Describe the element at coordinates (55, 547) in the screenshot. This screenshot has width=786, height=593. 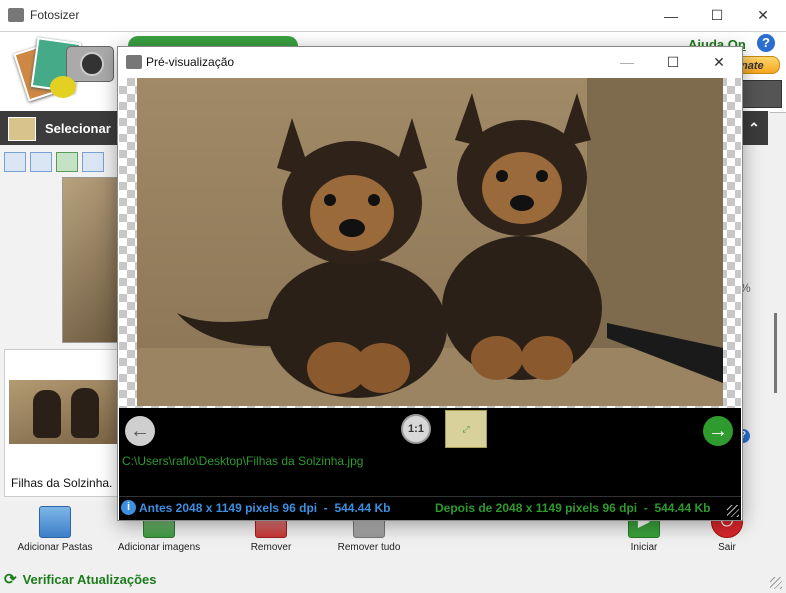
I see `add-folders-label: Adicionar Pastas` at that location.